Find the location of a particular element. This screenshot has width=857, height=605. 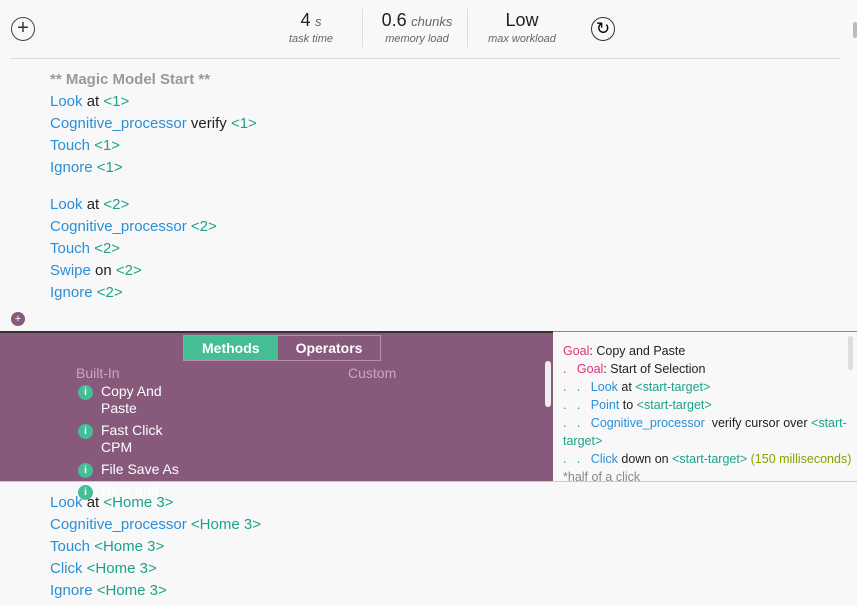

code-line: Touch <Home 3> is located at coordinates (155, 547).